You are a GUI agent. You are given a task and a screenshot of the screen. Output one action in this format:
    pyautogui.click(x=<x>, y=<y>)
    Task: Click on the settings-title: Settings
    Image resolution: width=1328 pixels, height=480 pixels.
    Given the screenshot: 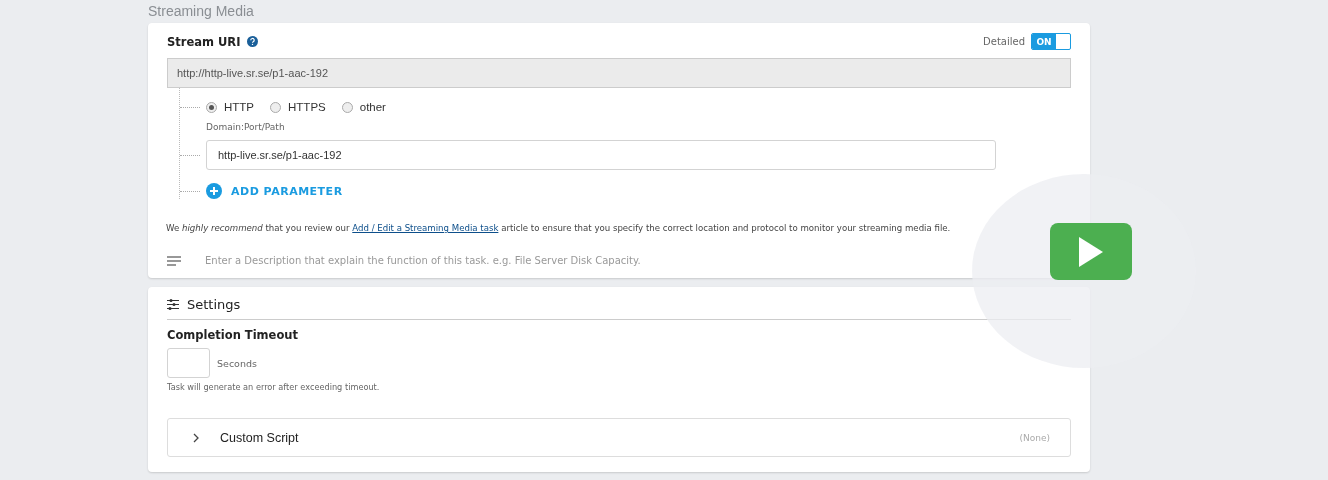 What is the action you would take?
    pyautogui.click(x=214, y=304)
    